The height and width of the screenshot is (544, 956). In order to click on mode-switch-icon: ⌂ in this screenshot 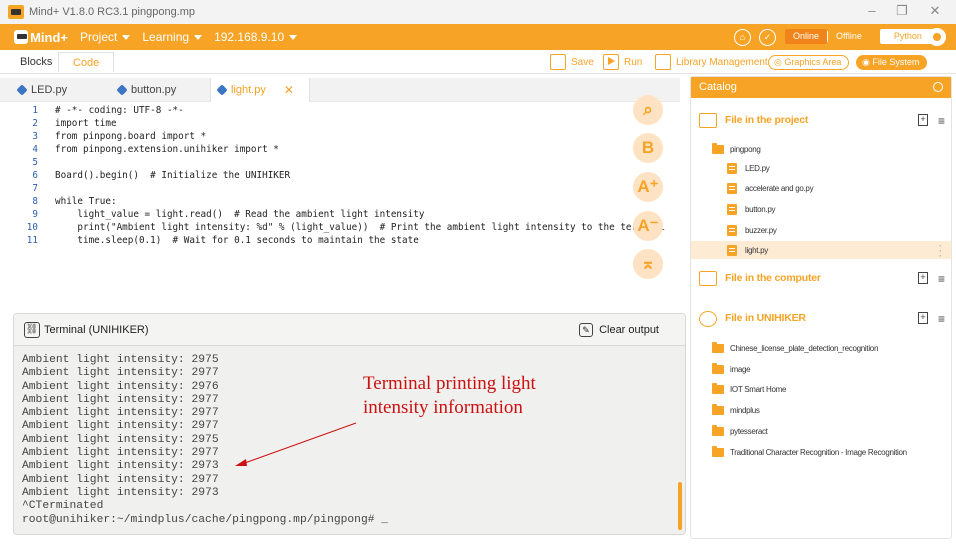, I will do `click(742, 37)`.